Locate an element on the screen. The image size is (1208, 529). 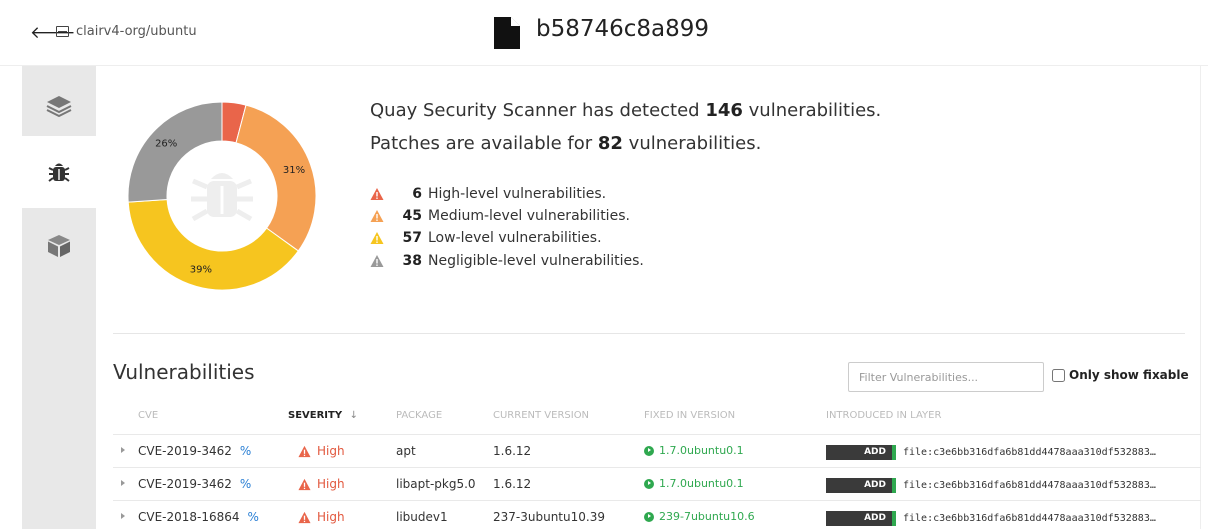
level-medium: 45 Medium-level vulnerabilities. is located at coordinates (500, 216).